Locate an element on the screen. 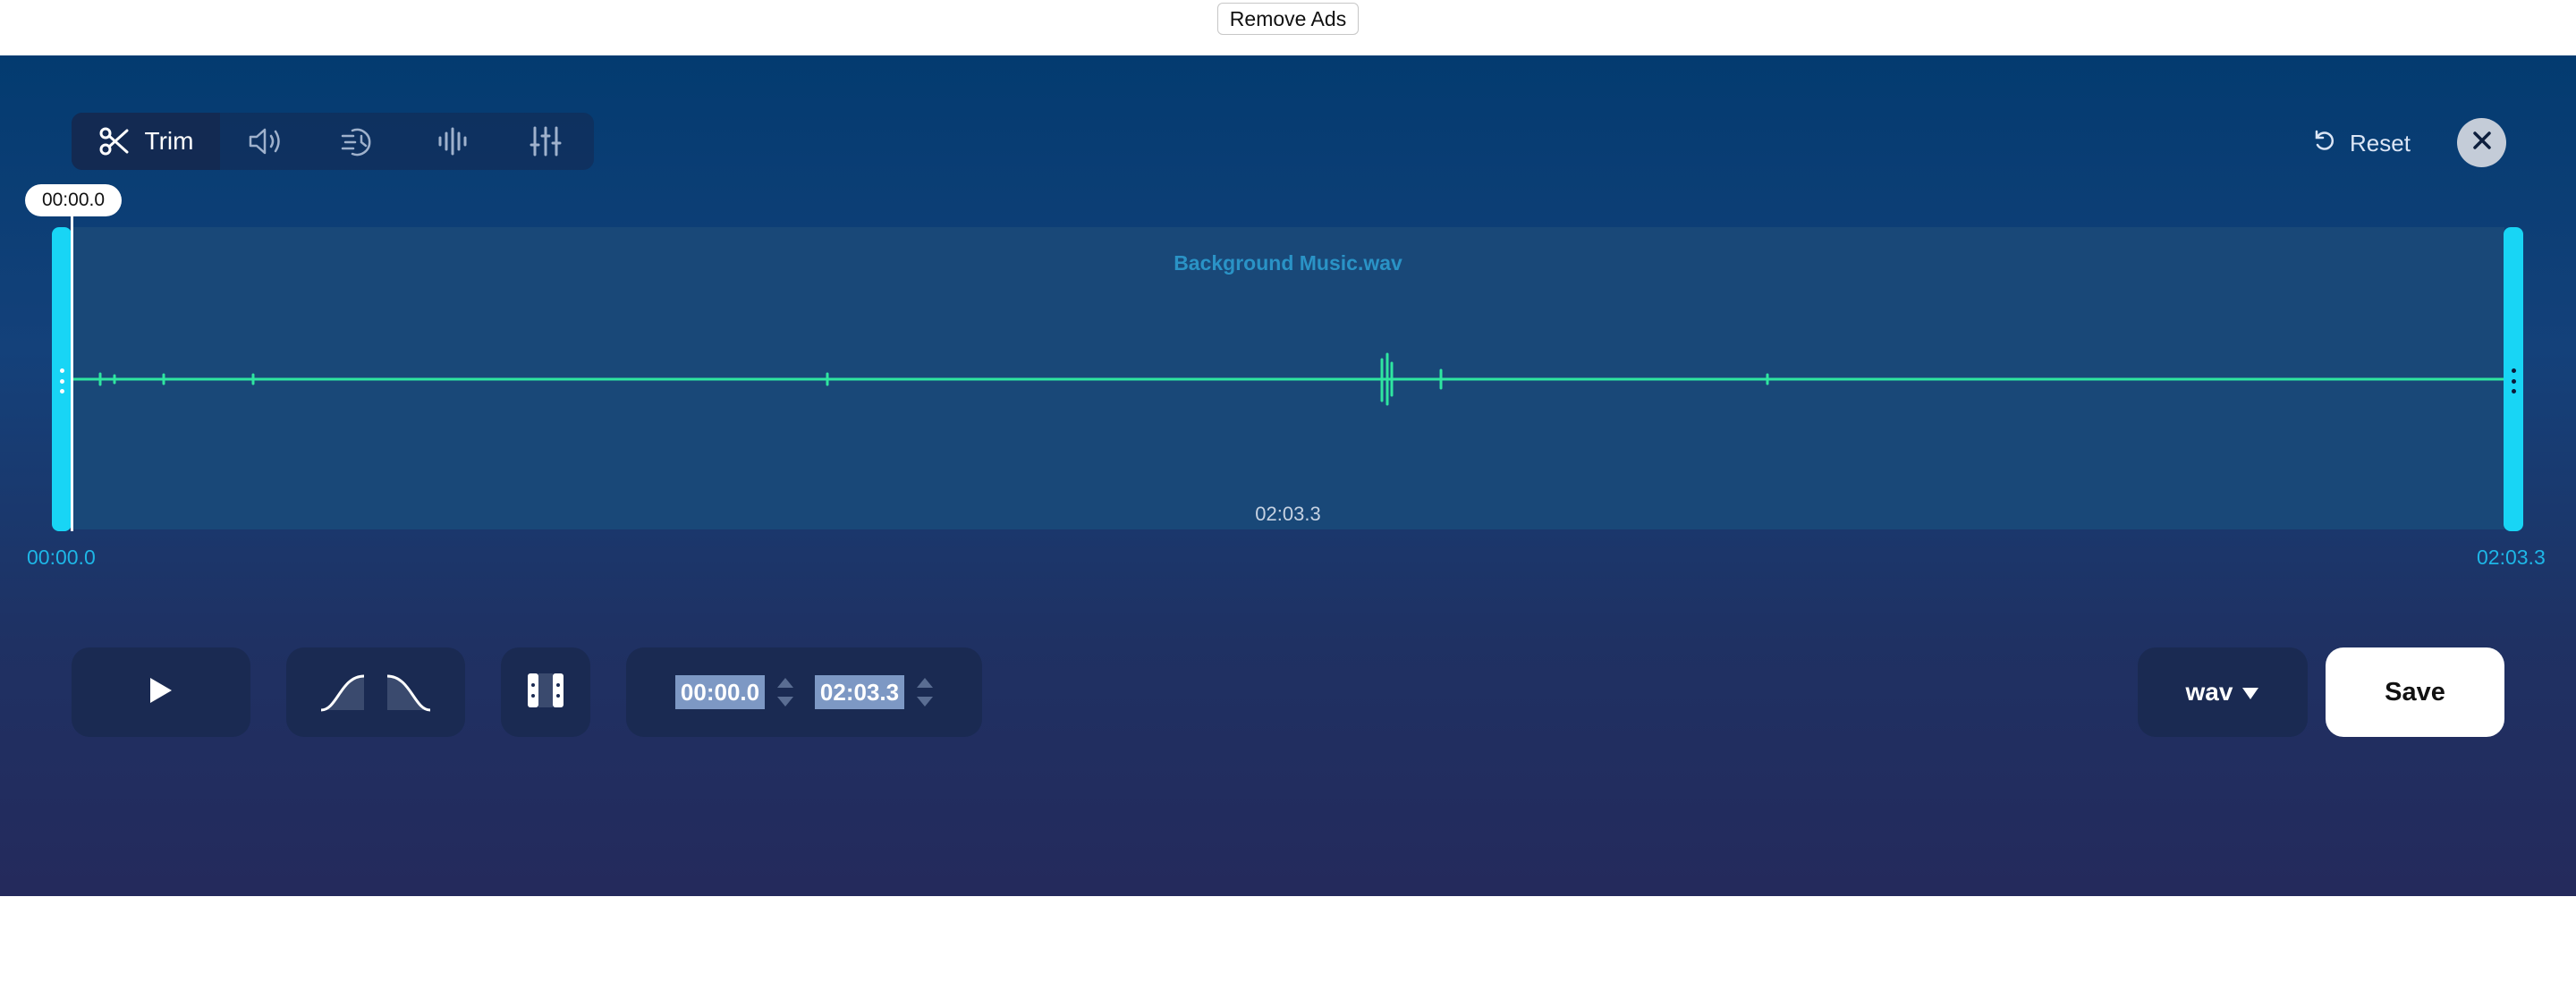 This screenshot has height=1007, width=2576. close-icon is located at coordinates (2482, 143).